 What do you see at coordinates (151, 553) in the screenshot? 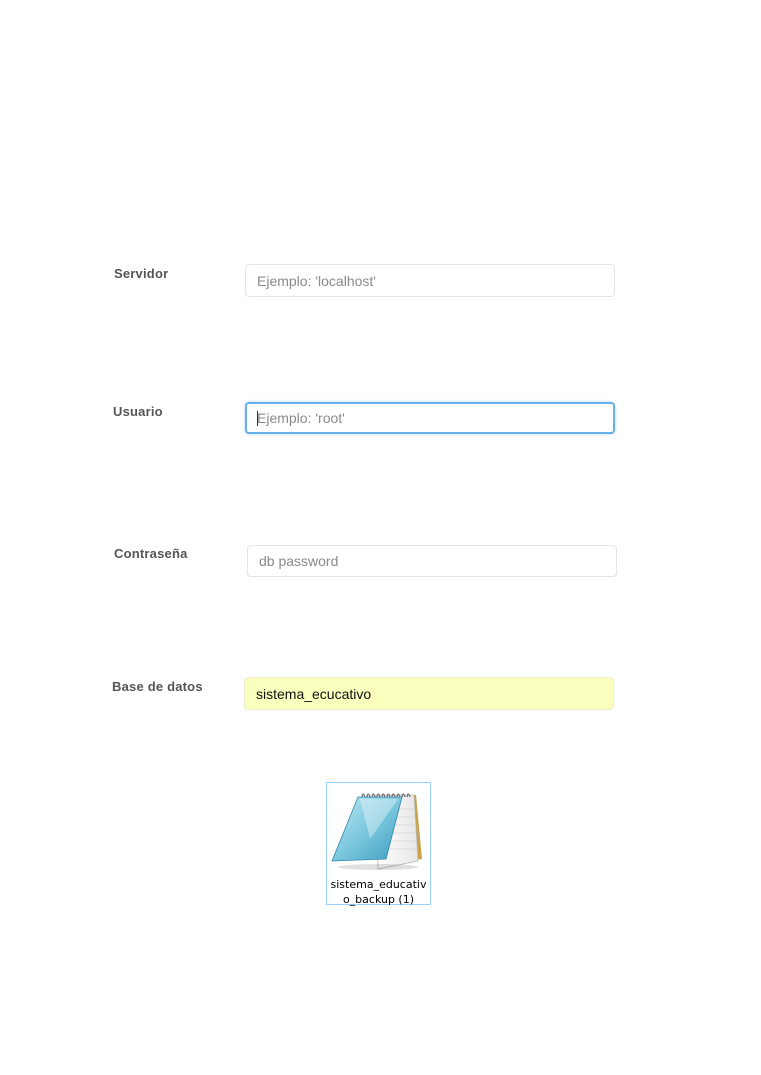
I see `password-label: Contraseña` at bounding box center [151, 553].